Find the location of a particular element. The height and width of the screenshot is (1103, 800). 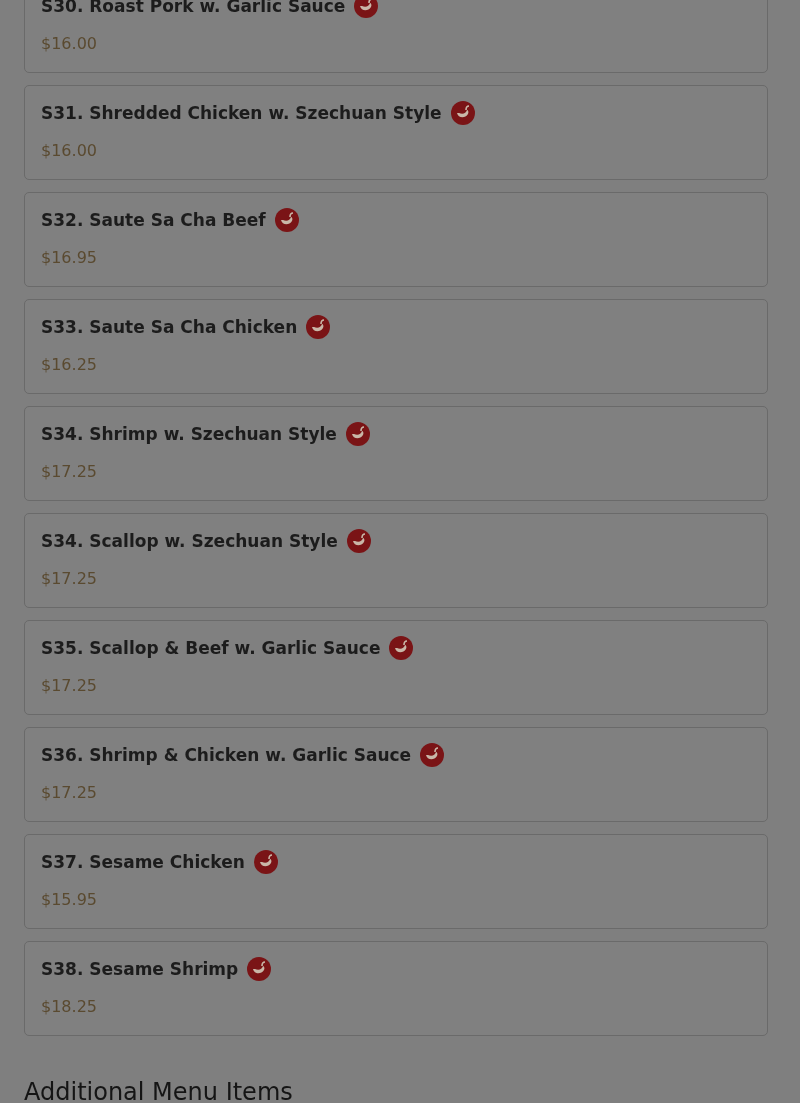

item-name: S37. Sesame Chicken is located at coordinates (143, 862).